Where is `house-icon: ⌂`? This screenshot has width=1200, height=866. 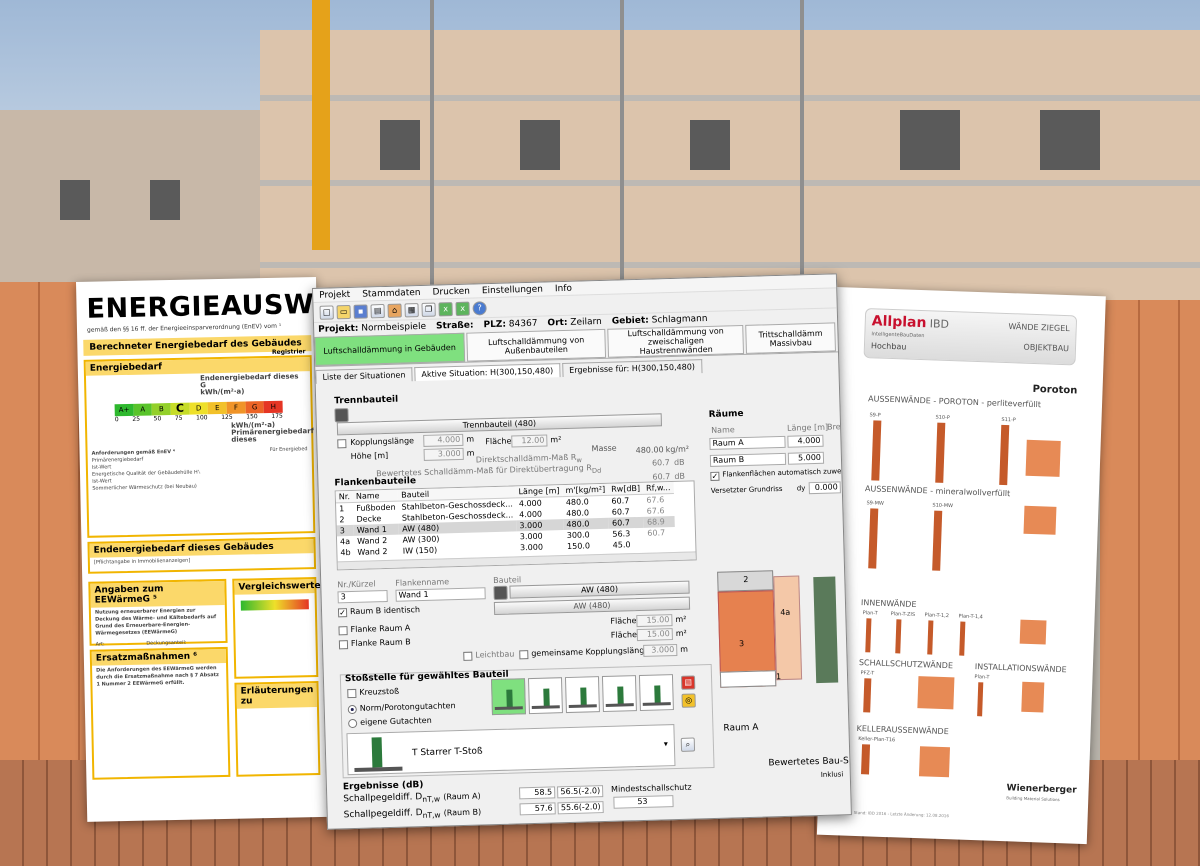
house-icon: ⌂ is located at coordinates (394, 310).